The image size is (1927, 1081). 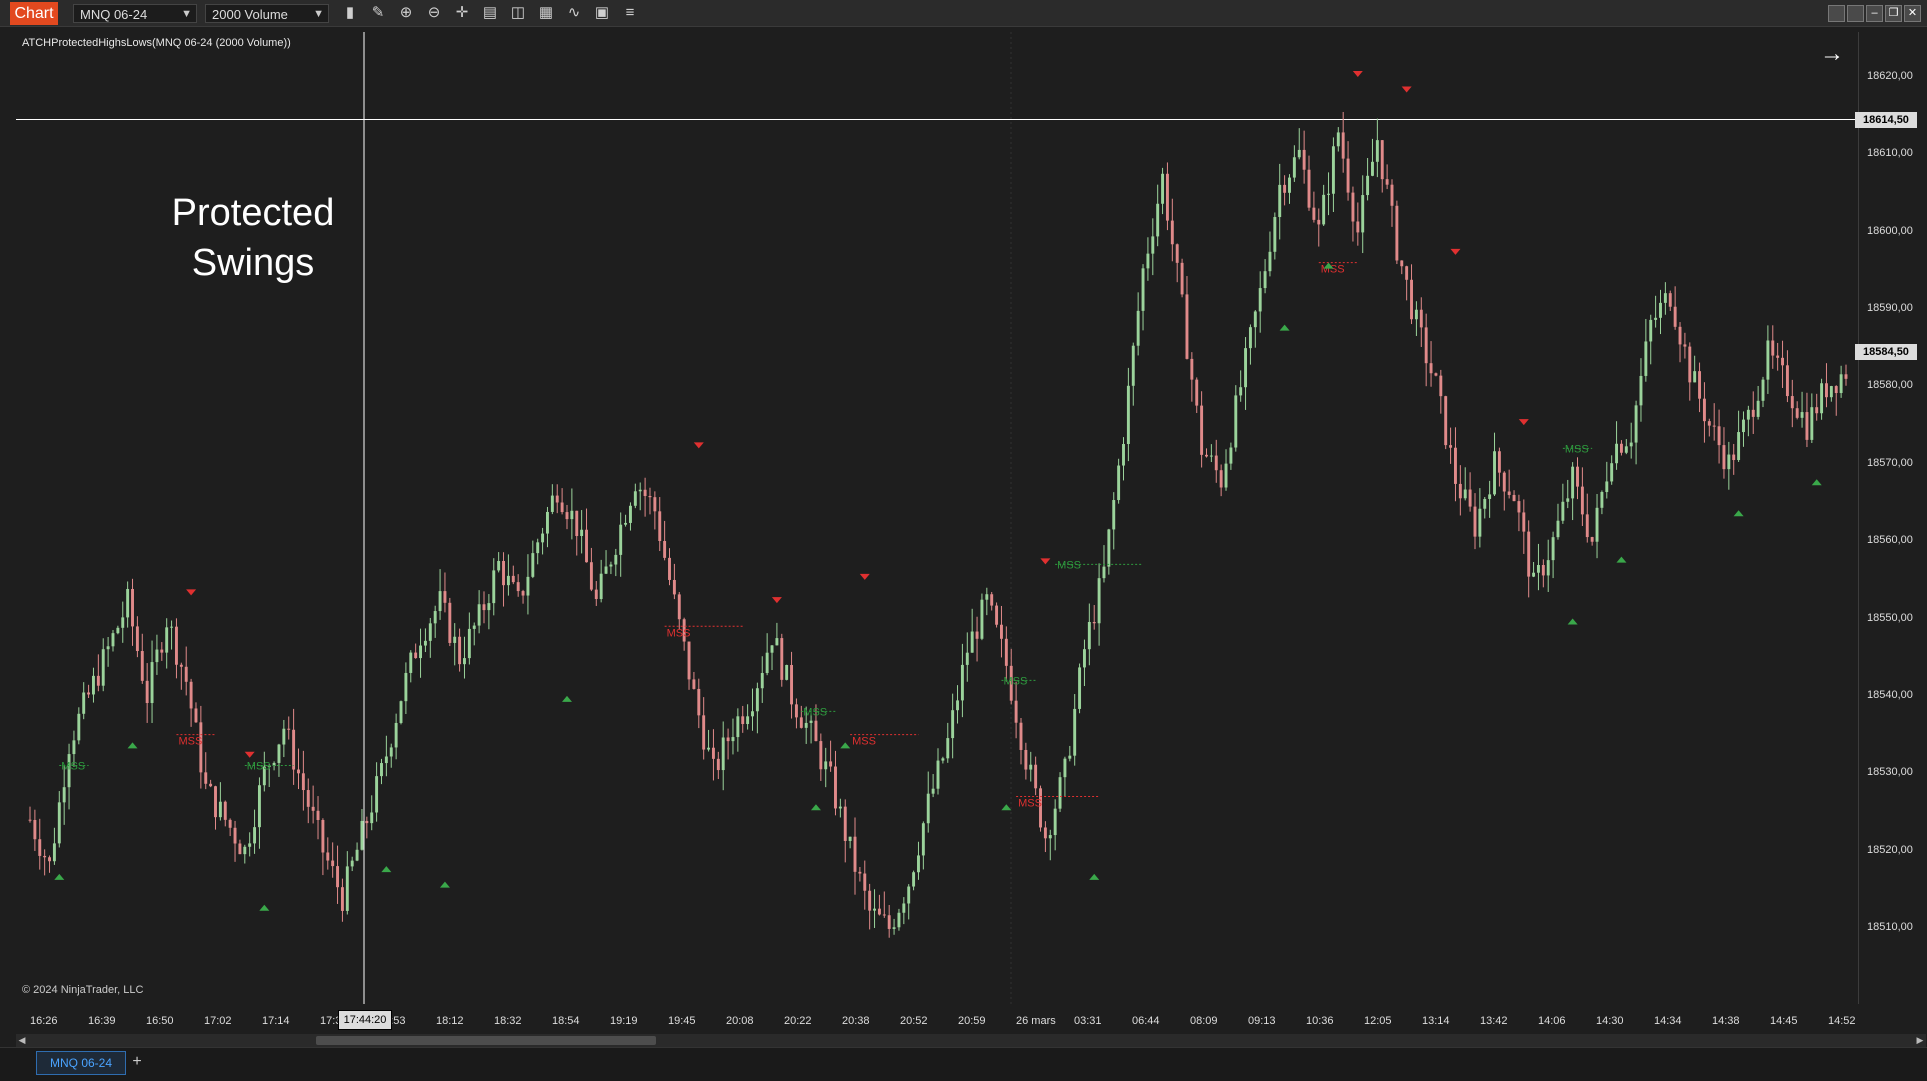 What do you see at coordinates (137, 1062) in the screenshot?
I see `add-tab-icon: +` at bounding box center [137, 1062].